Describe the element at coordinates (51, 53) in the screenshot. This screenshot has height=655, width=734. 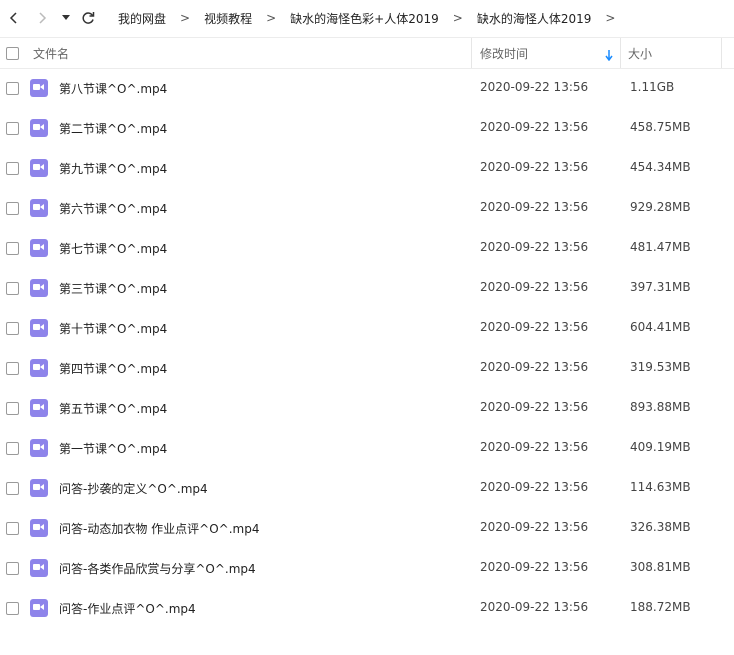
I see `column-header-name: 文件名` at that location.